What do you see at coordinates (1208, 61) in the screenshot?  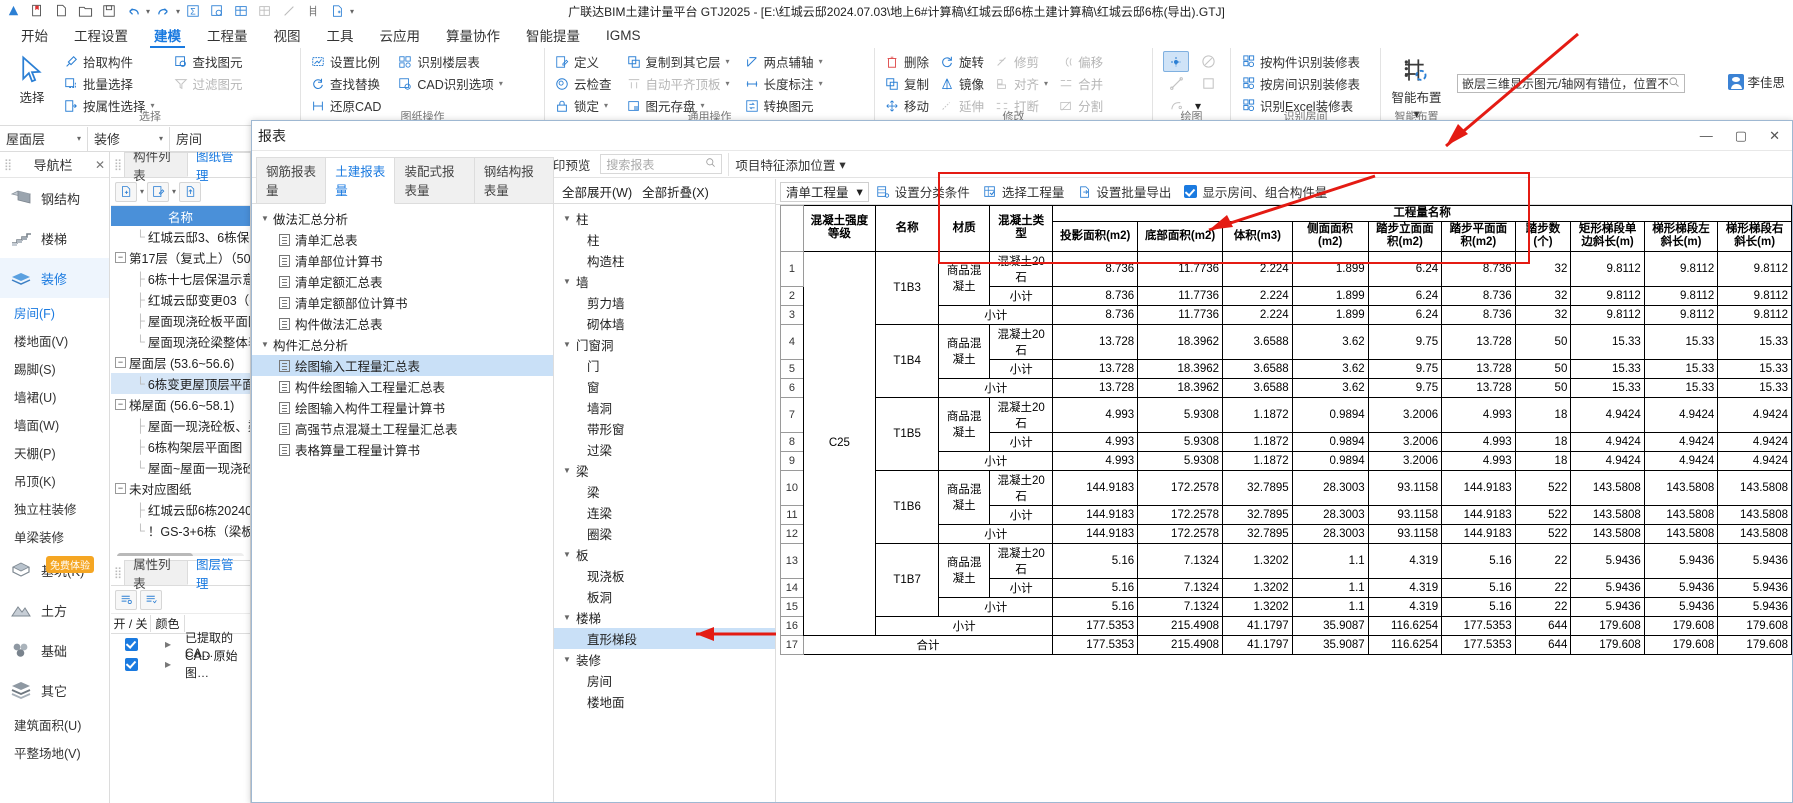 I see `circle-draw-icon` at bounding box center [1208, 61].